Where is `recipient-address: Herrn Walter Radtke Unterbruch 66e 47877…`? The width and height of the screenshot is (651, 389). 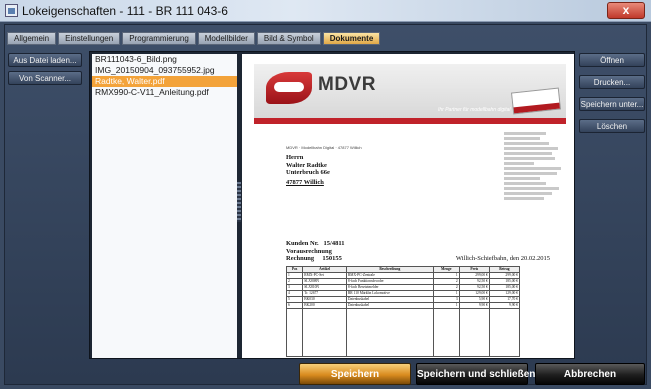
recipient-address: Herrn Walter Radtke Unterbruch 66e 47877… is located at coordinates (308, 170).